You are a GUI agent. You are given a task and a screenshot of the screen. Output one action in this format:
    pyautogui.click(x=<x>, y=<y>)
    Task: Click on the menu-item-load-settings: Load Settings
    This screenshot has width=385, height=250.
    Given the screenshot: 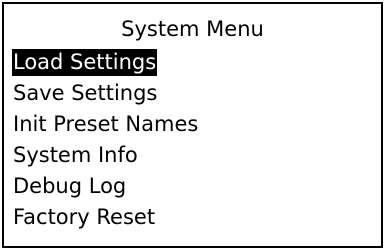 What is the action you would take?
    pyautogui.click(x=105, y=62)
    